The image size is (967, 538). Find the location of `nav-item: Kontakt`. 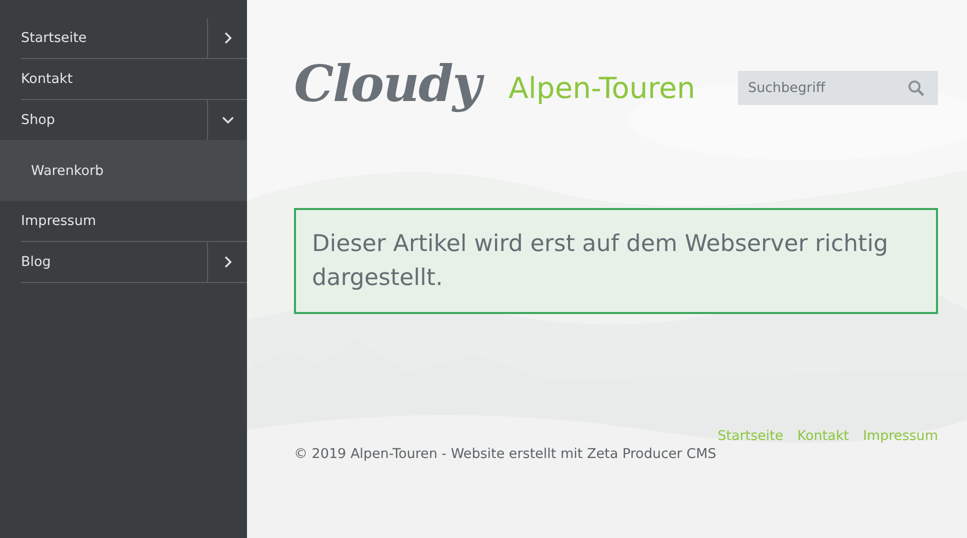

nav-item: Kontakt is located at coordinates (134, 79).